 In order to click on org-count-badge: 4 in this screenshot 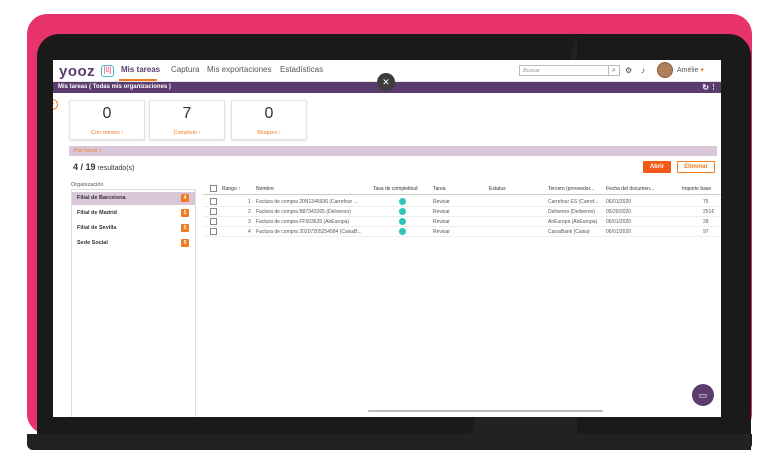, I will do `click(185, 198)`.